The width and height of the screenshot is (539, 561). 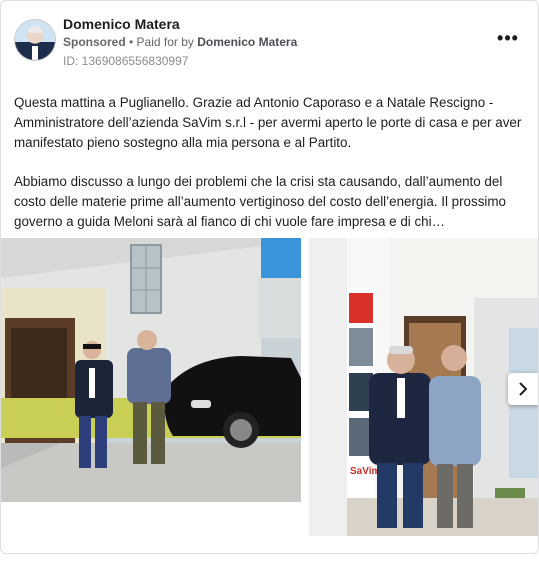 I want to click on more-options-icon: •••, so click(x=508, y=39).